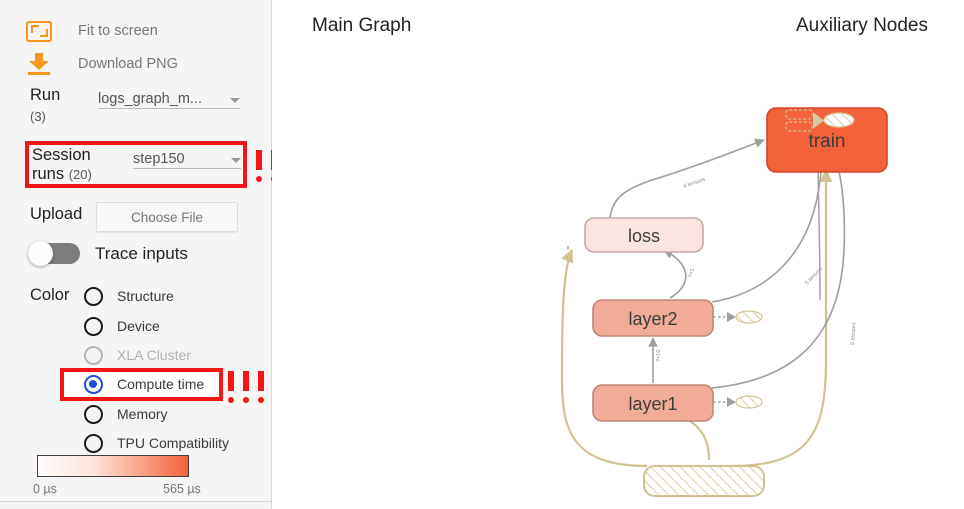 This screenshot has height=509, width=964. I want to click on color-option-label: XLA Cluster, so click(154, 355).